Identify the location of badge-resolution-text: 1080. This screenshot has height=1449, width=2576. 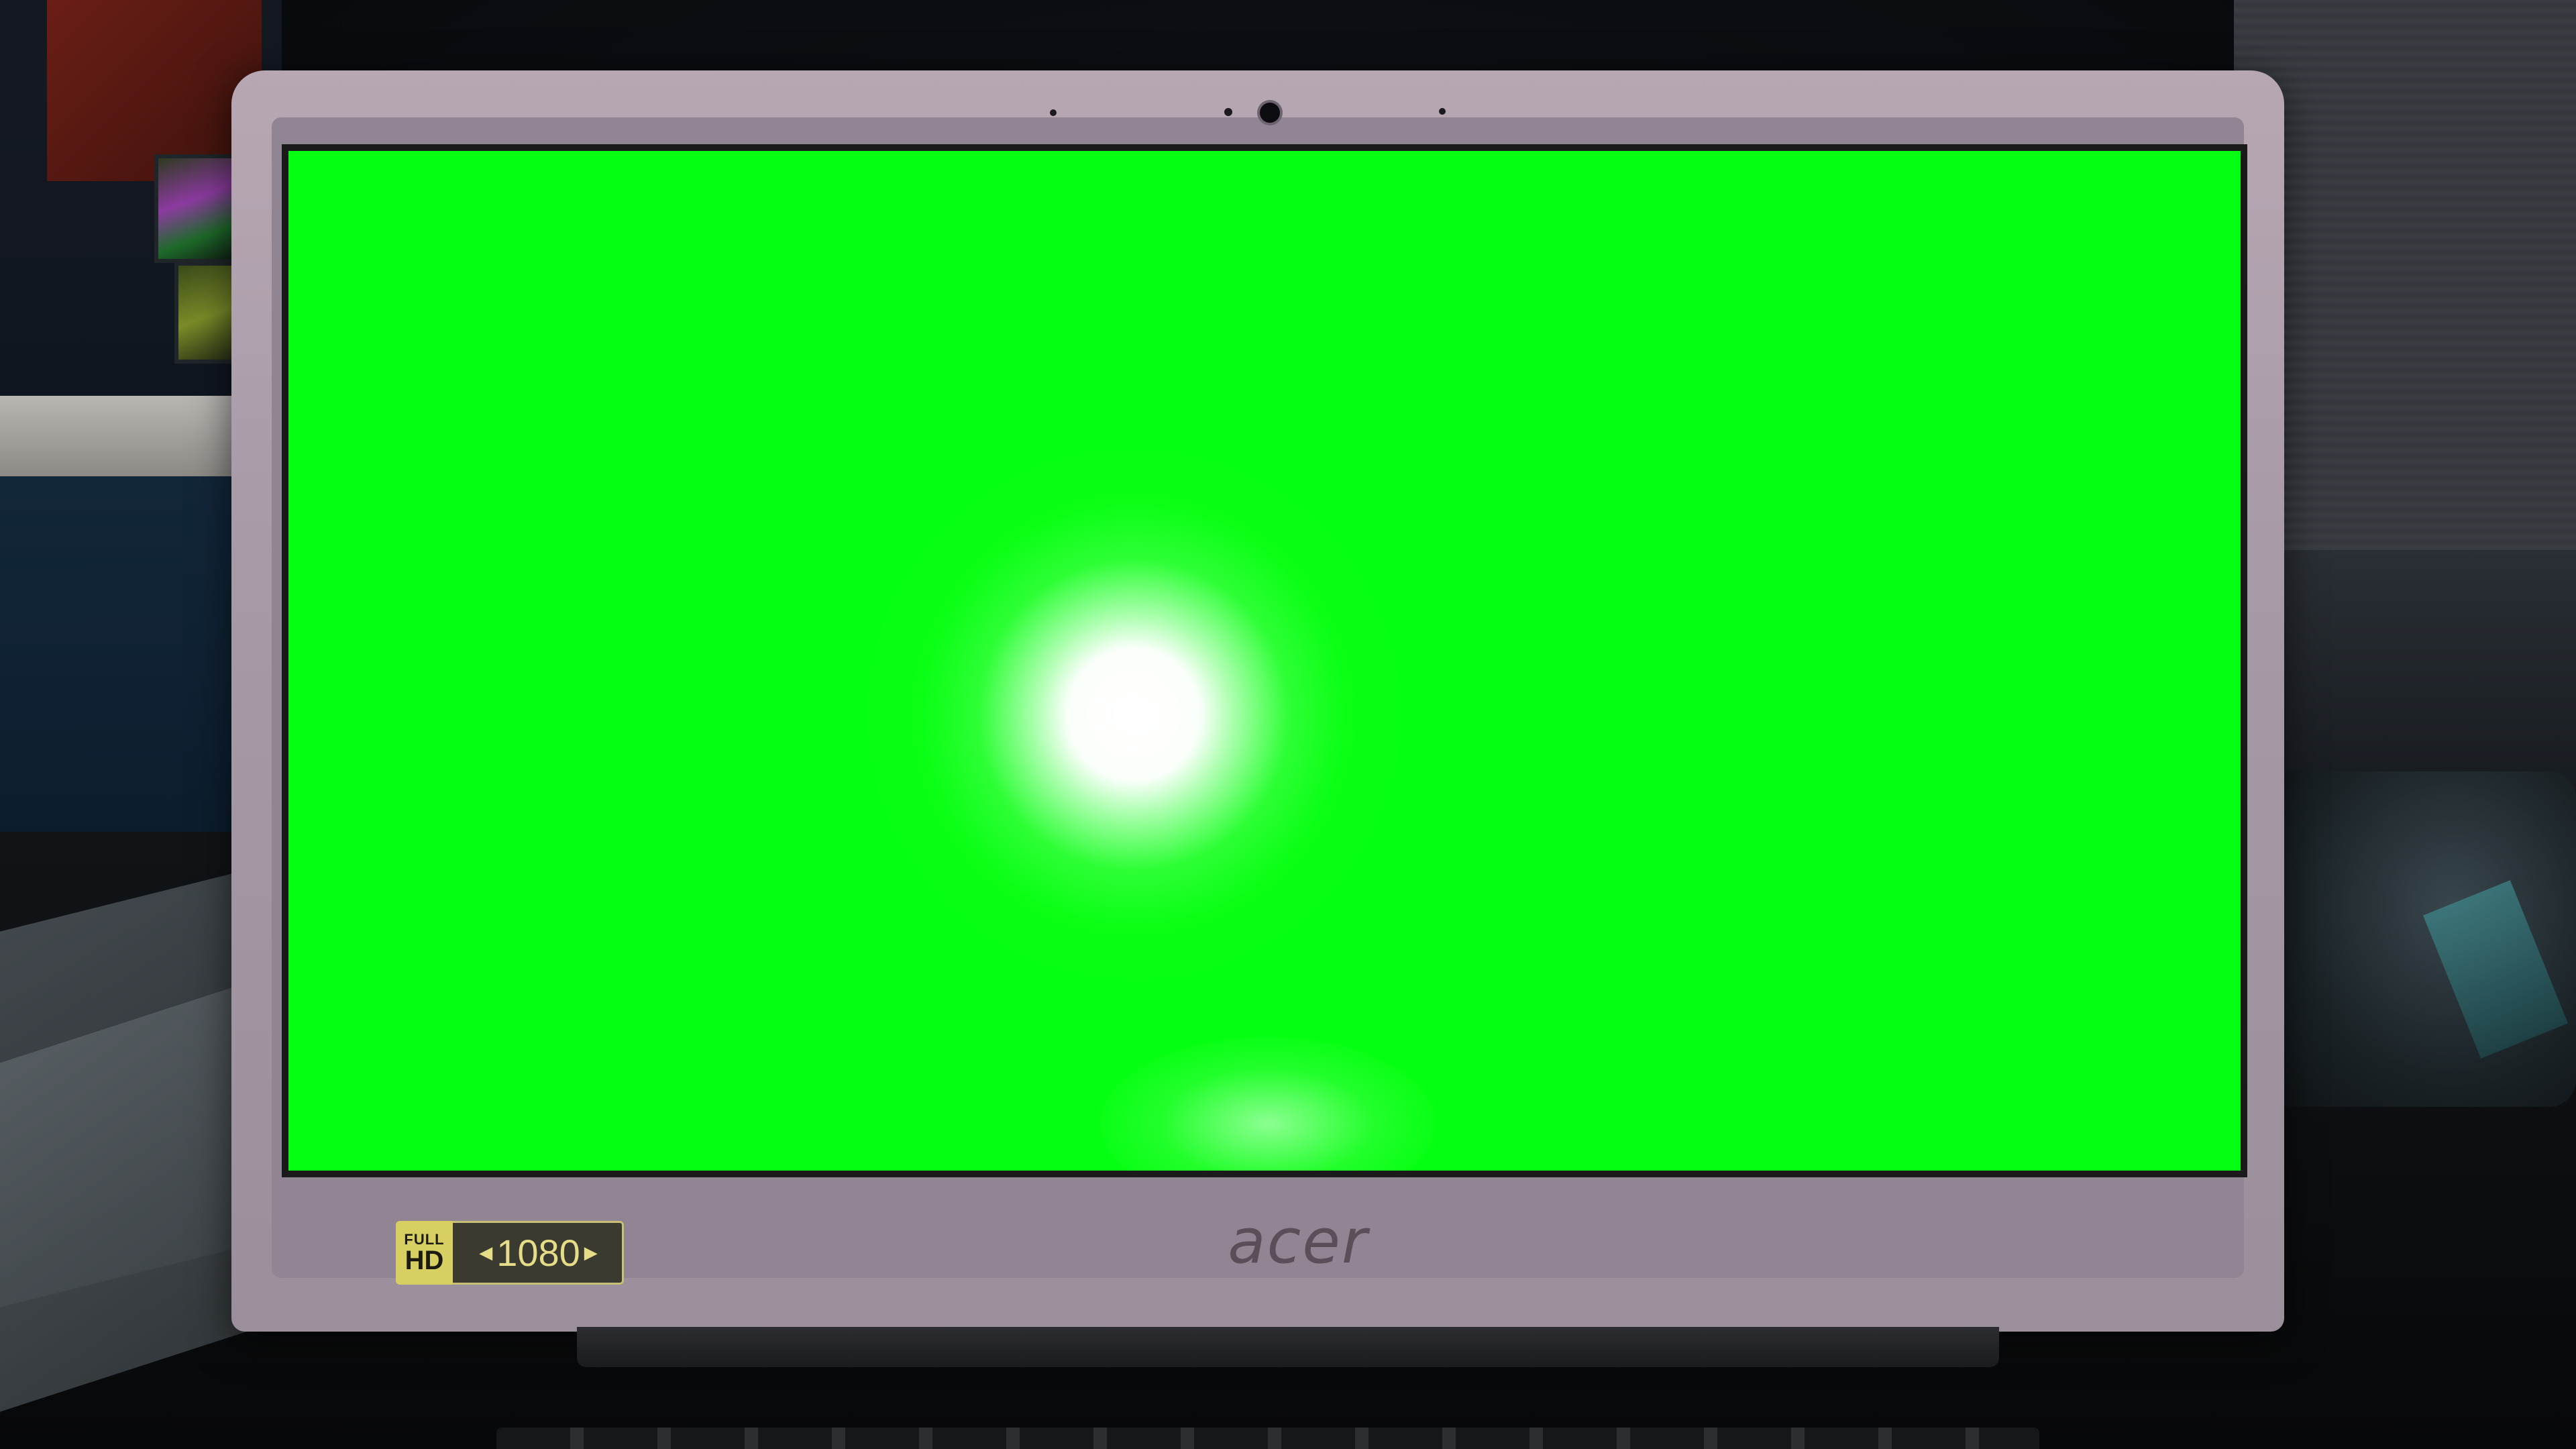
(538, 1253).